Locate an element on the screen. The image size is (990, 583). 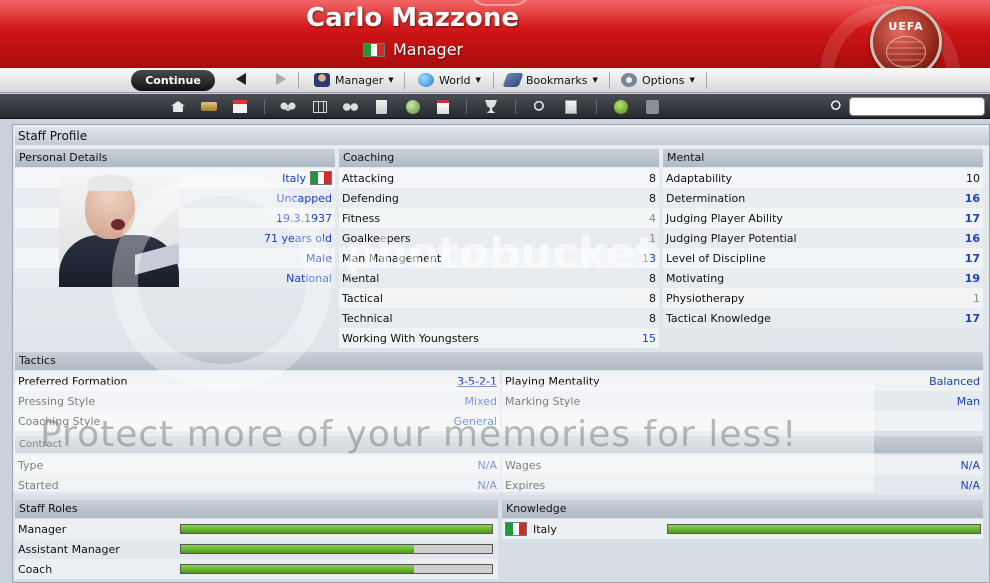
search-input is located at coordinates (917, 106).